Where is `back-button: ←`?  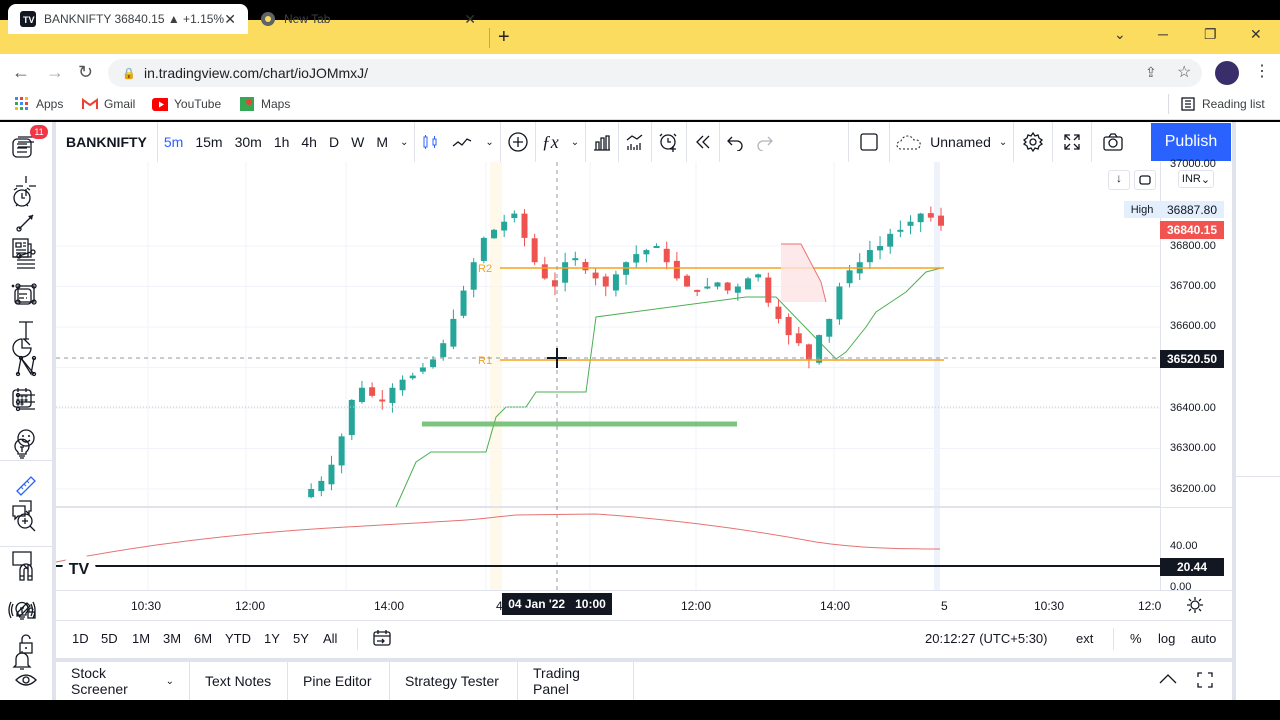 back-button: ← is located at coordinates (21, 72).